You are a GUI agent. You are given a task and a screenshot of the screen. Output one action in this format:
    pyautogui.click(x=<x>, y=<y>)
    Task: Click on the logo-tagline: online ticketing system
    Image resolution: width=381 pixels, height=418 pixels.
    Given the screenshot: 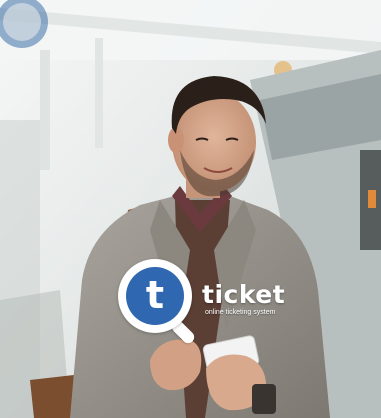 What is the action you would take?
    pyautogui.click(x=240, y=312)
    